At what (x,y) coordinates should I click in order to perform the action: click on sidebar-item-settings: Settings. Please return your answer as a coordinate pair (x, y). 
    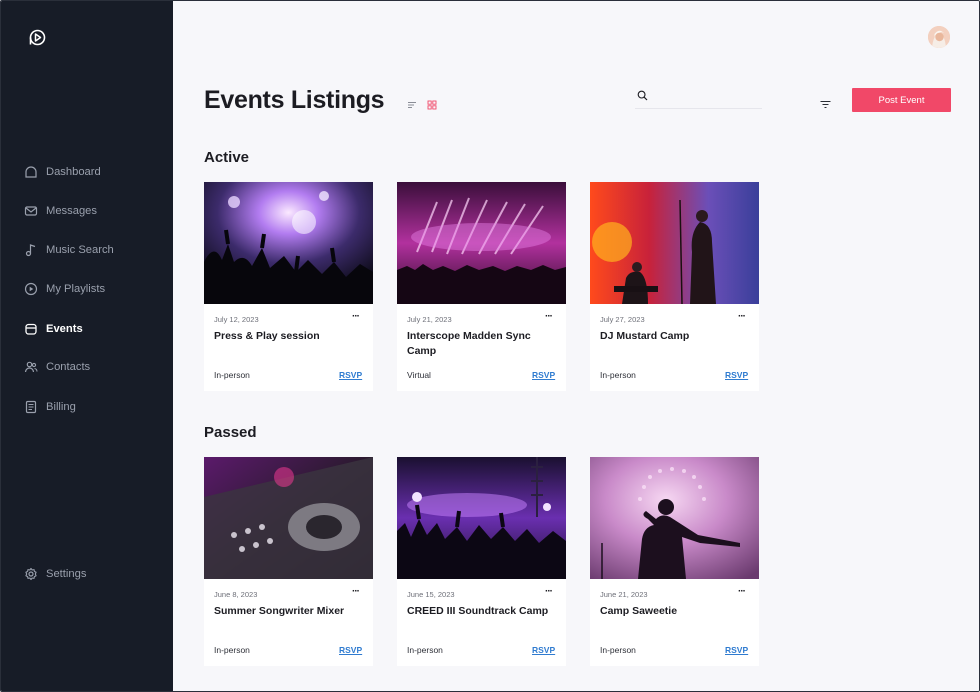
    Looking at the image, I should click on (55, 574).